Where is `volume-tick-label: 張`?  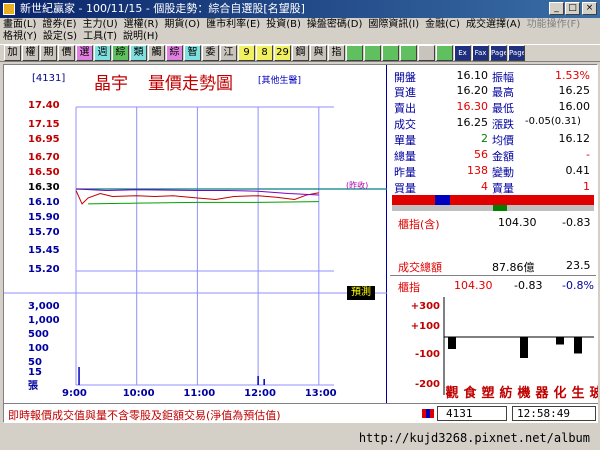
volume-tick-label: 張 is located at coordinates (33, 386).